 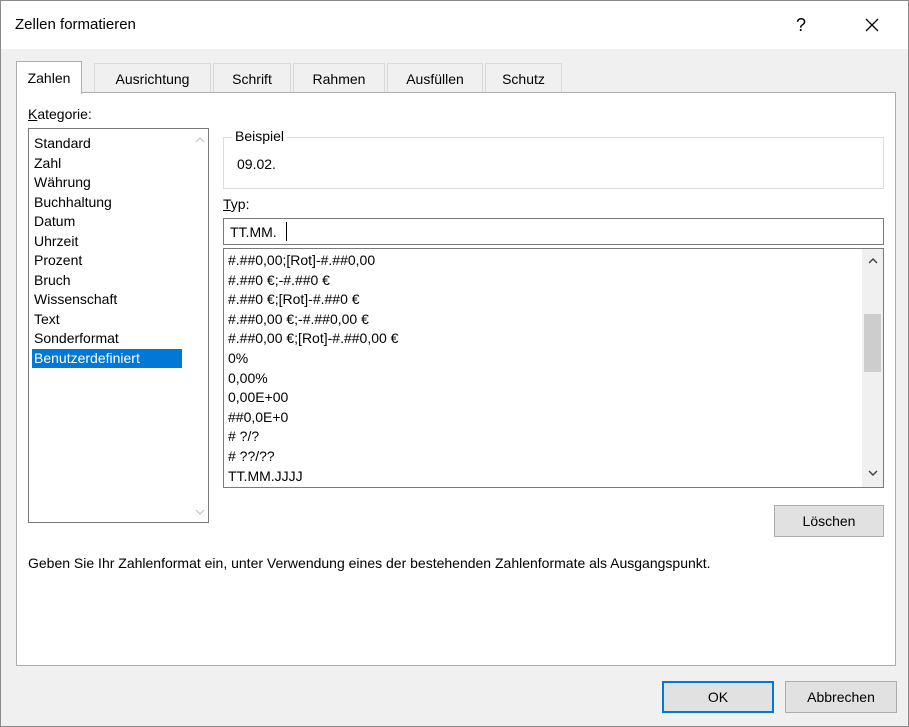 I want to click on category-item-standard: Standard, so click(x=62, y=144).